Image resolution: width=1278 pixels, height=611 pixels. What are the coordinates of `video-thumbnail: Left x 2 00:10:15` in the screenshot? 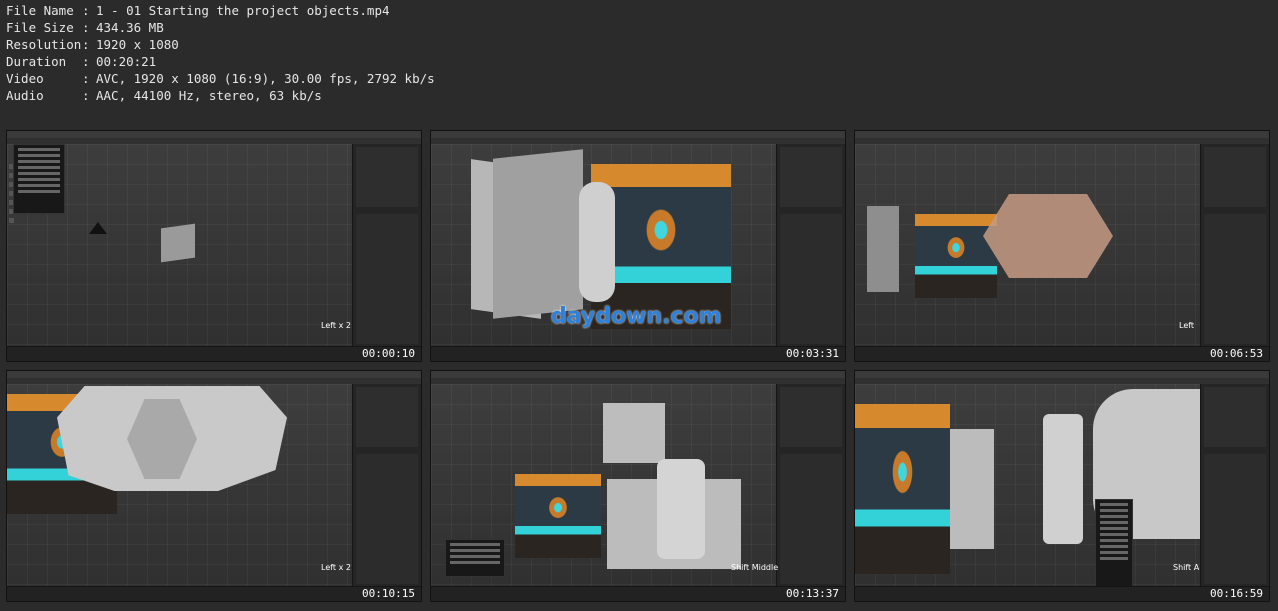 It's located at (214, 486).